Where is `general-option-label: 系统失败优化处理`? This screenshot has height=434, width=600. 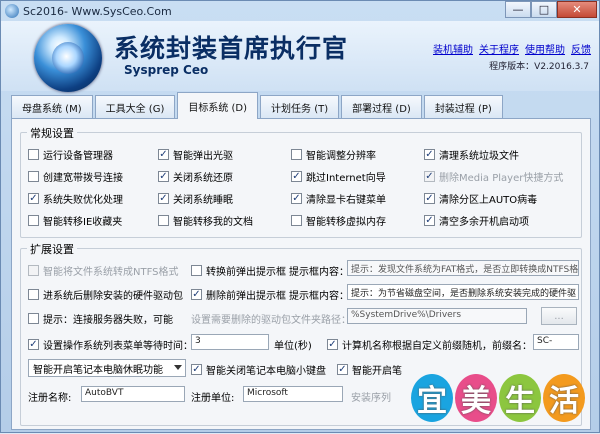
general-option-label: 系统失败优化处理 is located at coordinates (83, 200).